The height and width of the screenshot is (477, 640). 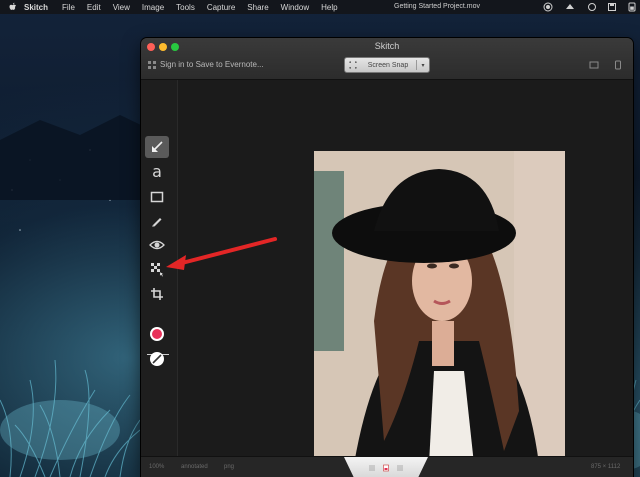 I want to click on color-picker-button, so click(x=157, y=334).